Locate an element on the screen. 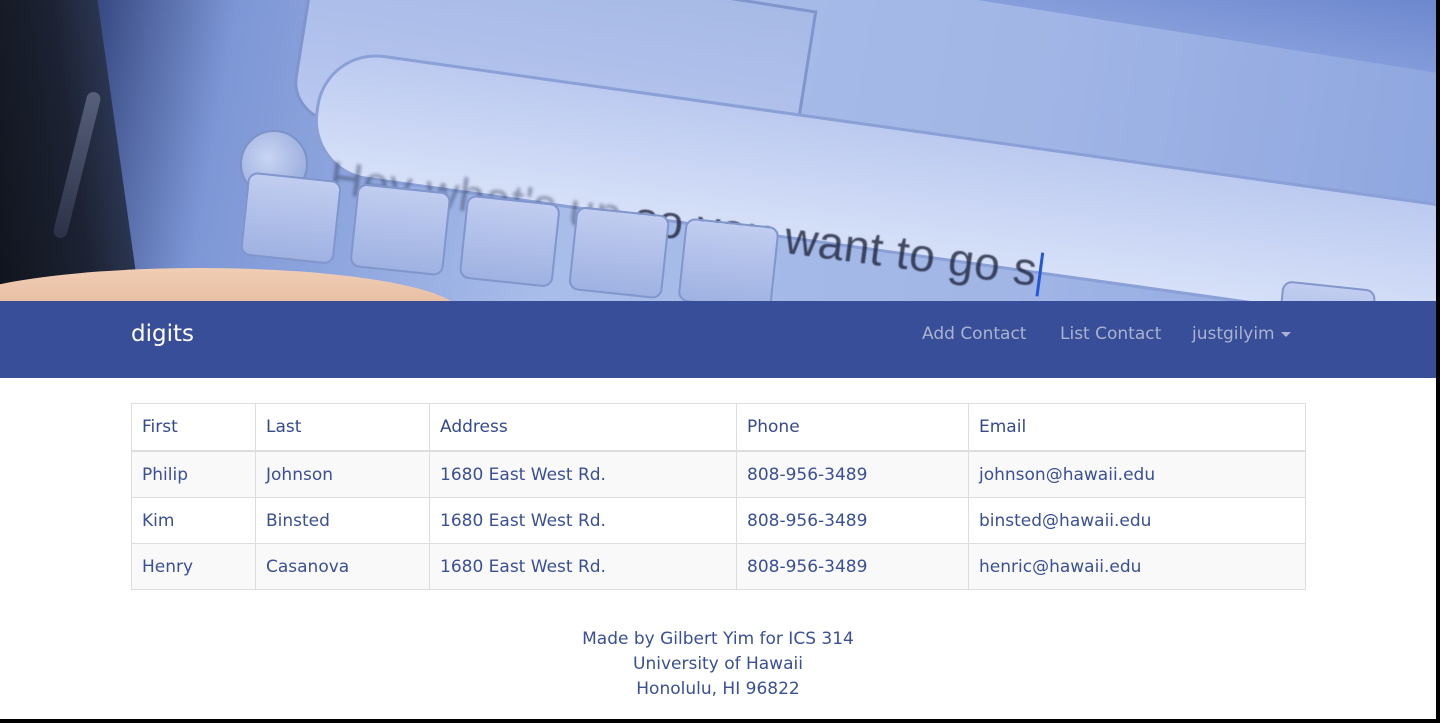 This screenshot has height=723, width=1440. cell-first: Kim is located at coordinates (193, 520).